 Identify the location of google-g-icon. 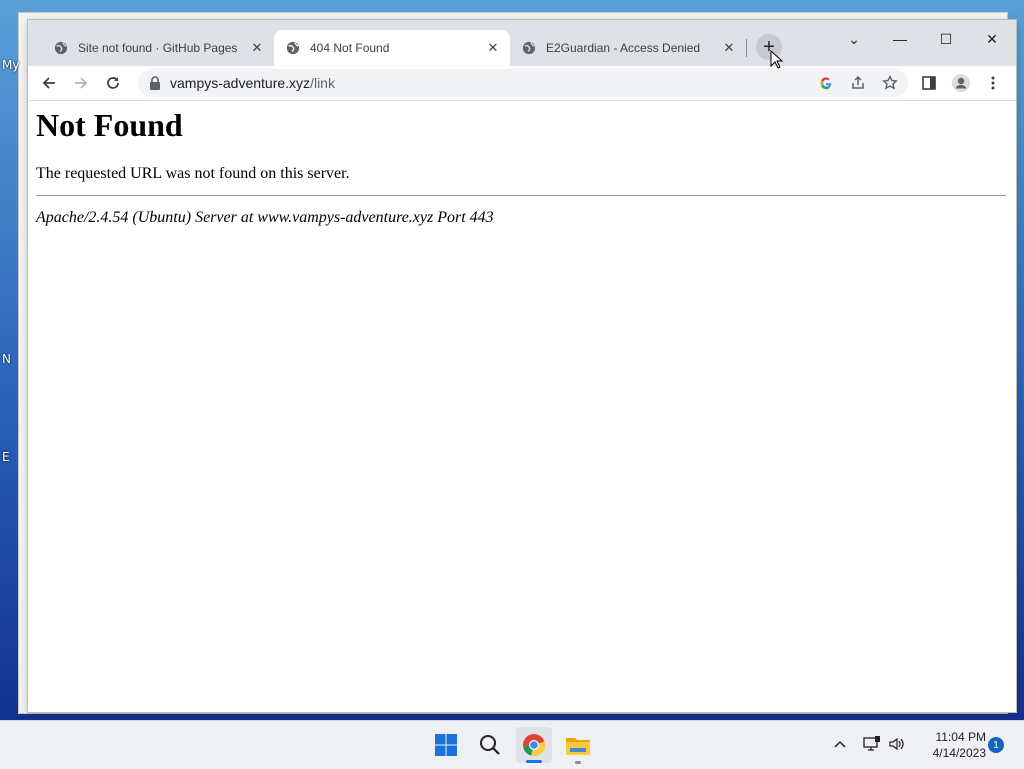
(826, 83).